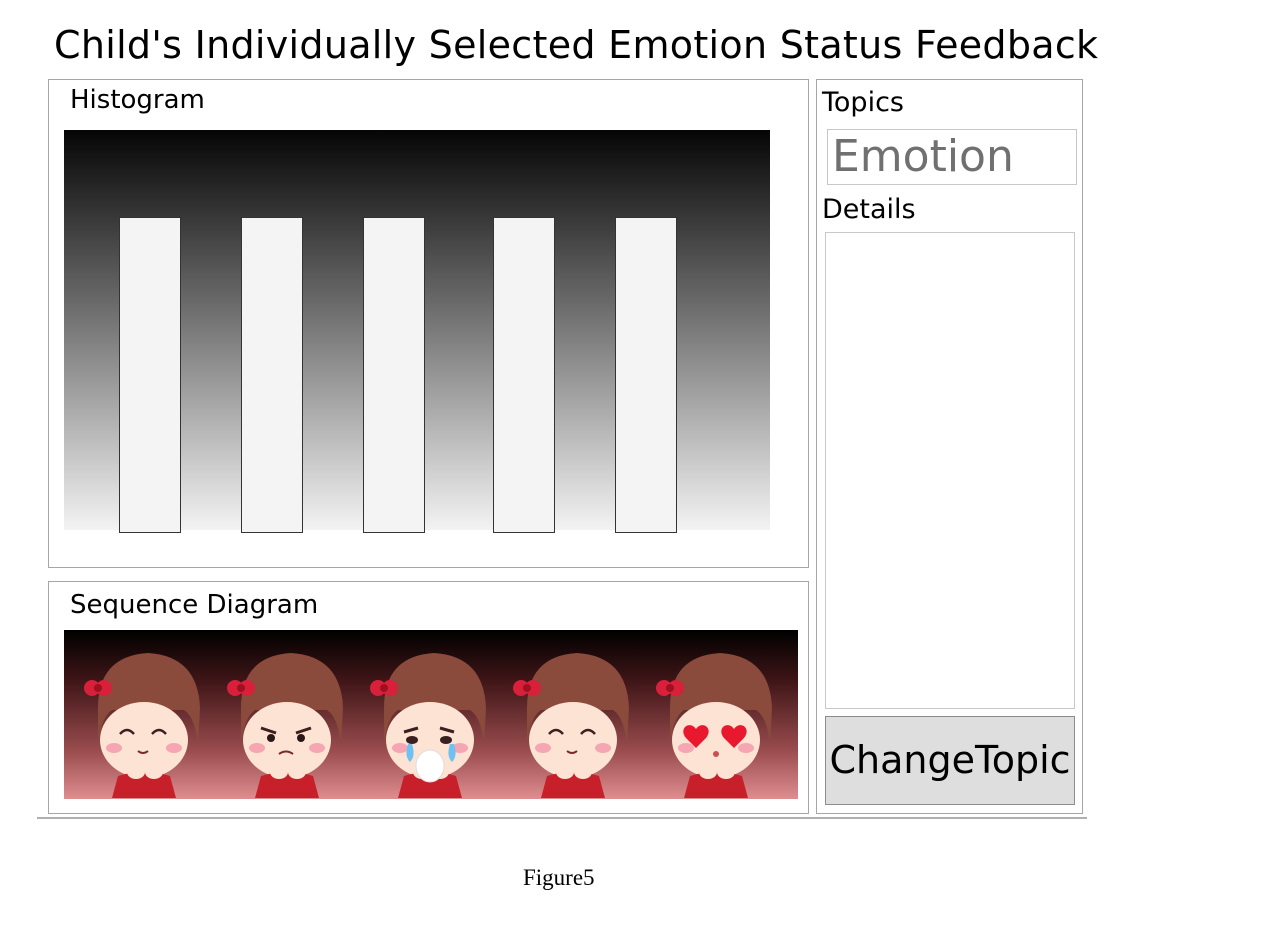 Image resolution: width=1270 pixels, height=932 pixels. I want to click on sequence-diagram-panel: Sequence Diagram, so click(428, 697).